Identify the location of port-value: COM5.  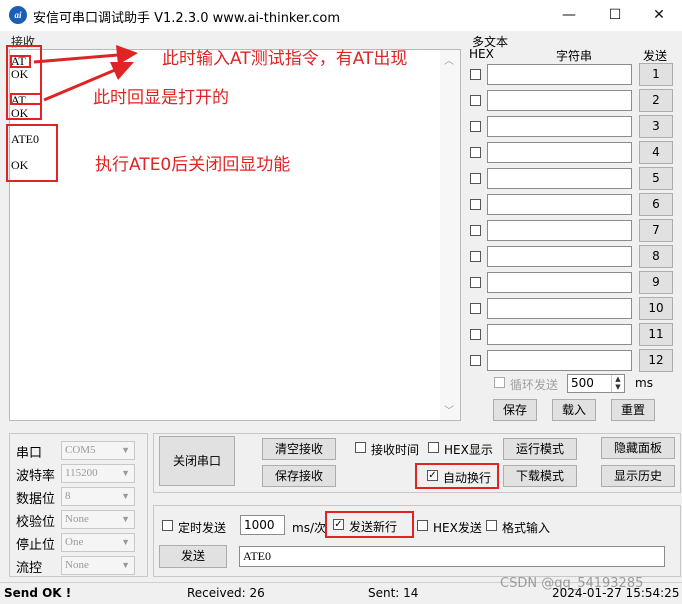
(80, 450).